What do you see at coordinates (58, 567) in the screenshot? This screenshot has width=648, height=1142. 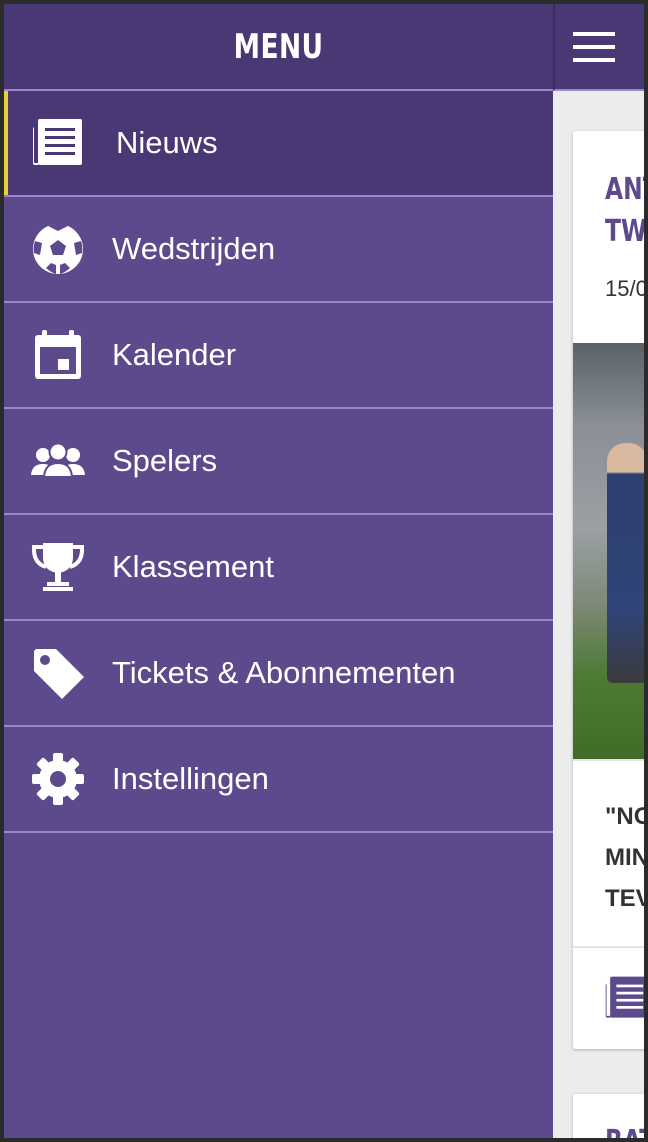 I see `trophy-icon` at bounding box center [58, 567].